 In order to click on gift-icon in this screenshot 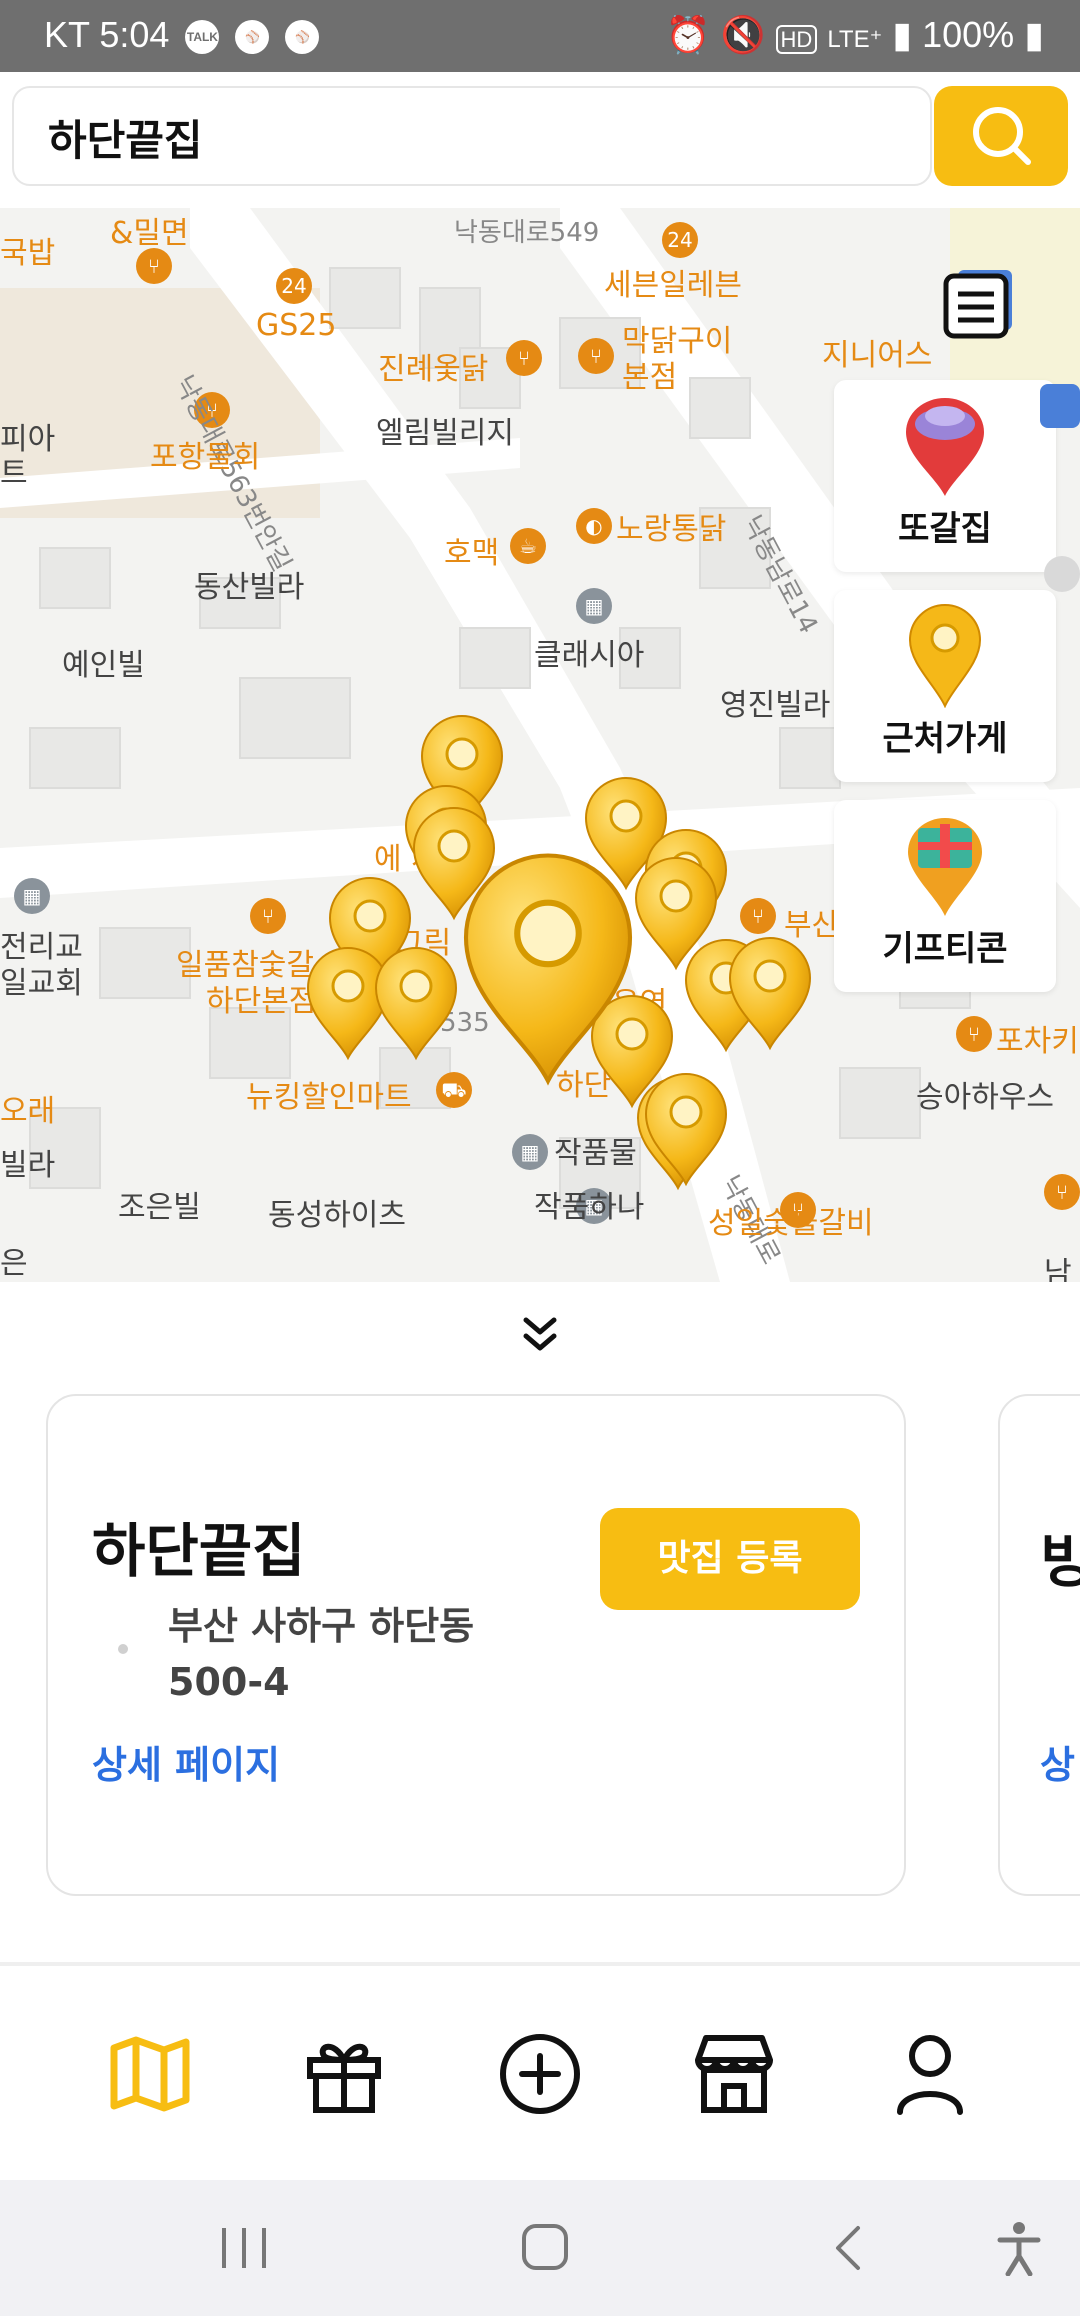, I will do `click(344, 2078)`.